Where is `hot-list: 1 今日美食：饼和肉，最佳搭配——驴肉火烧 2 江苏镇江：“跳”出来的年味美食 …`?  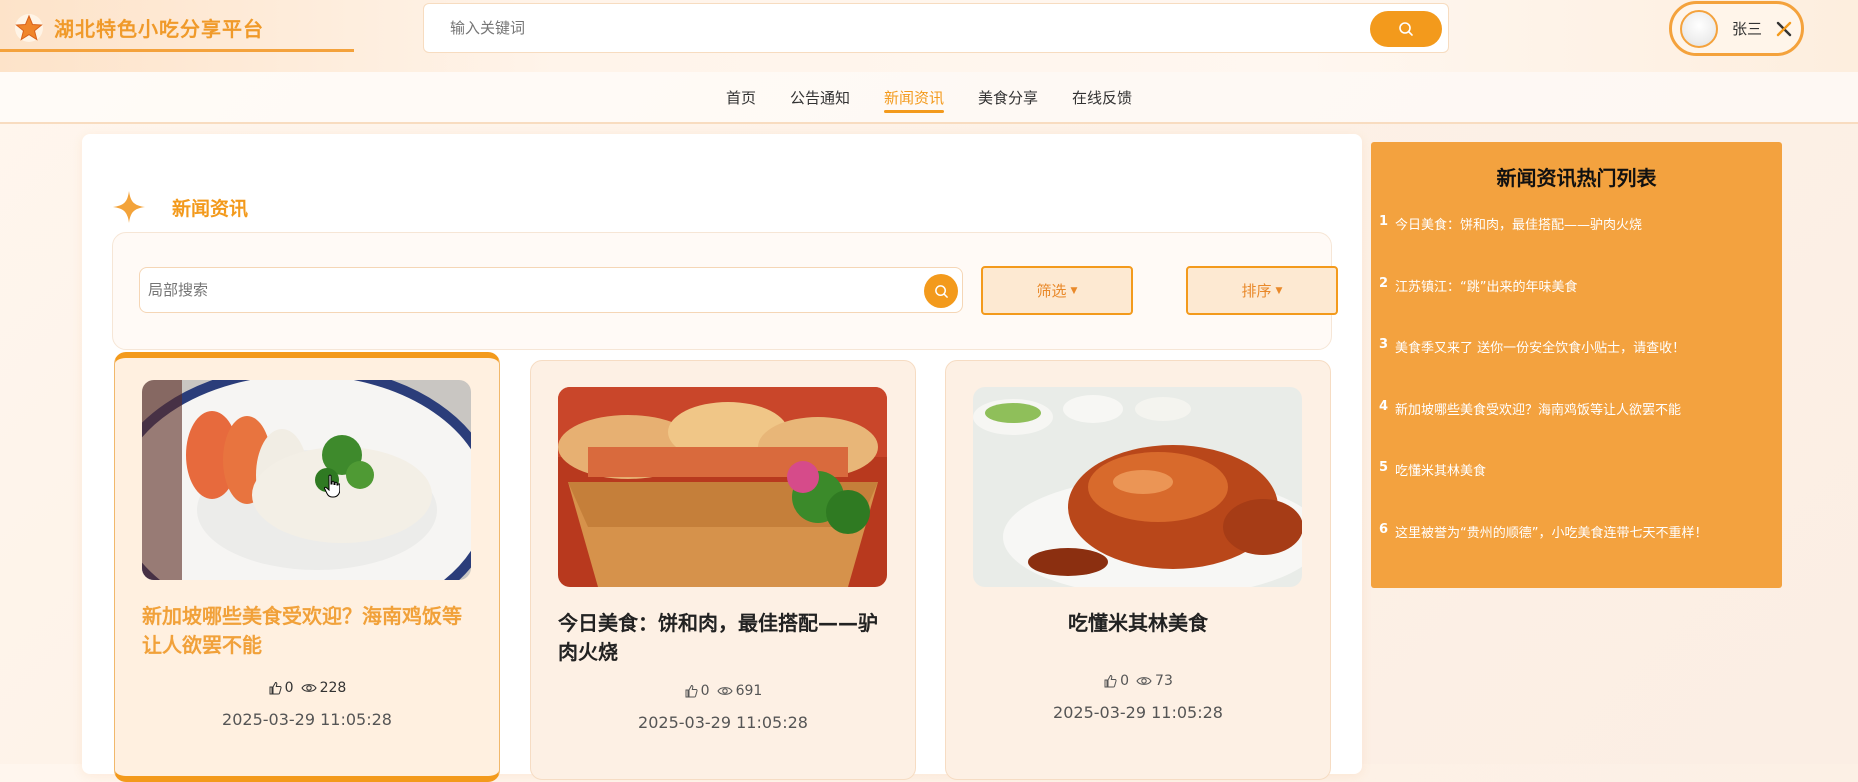
hot-list: 1 今日美食：饼和肉，最佳搭配——驴肉火烧 2 江苏镇江：“跳”出来的年味美食 … is located at coordinates (1576, 398).